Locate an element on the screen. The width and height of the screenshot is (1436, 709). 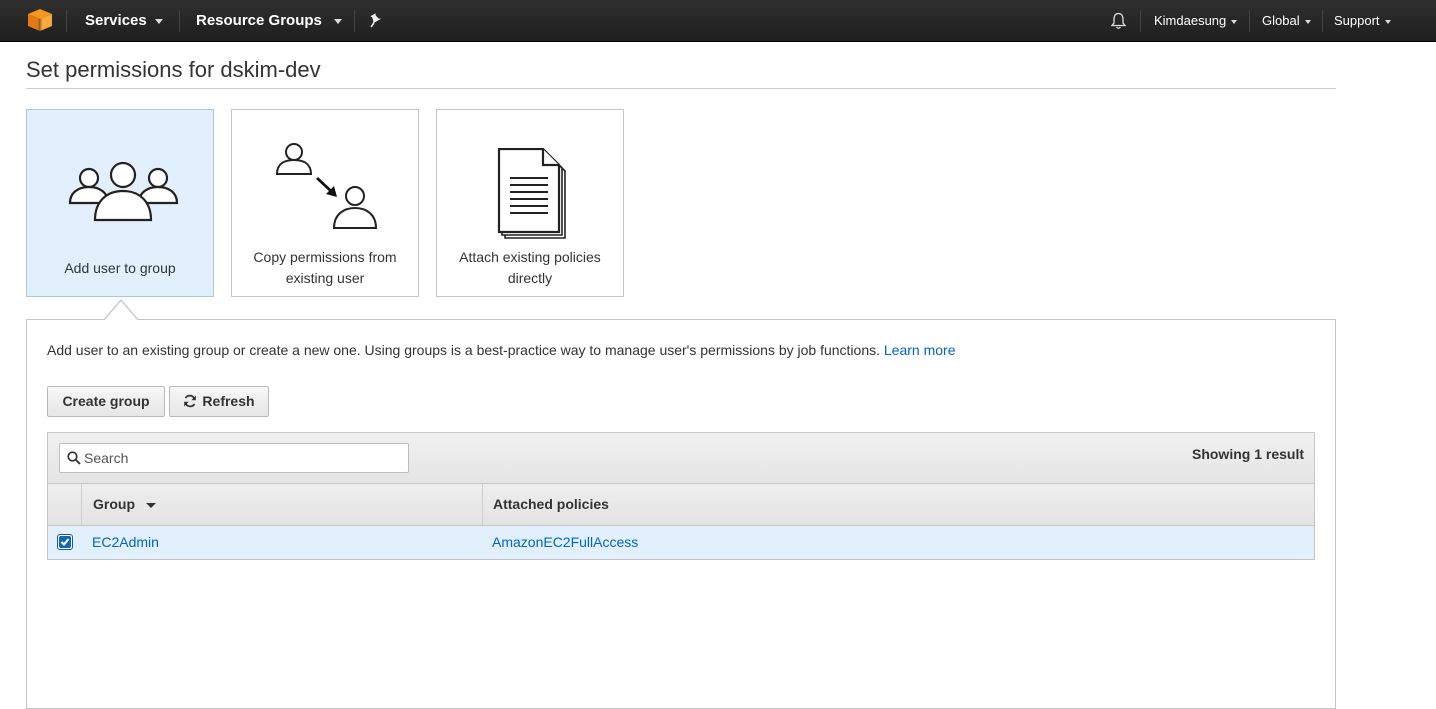
pin-icon is located at coordinates (376, 20).